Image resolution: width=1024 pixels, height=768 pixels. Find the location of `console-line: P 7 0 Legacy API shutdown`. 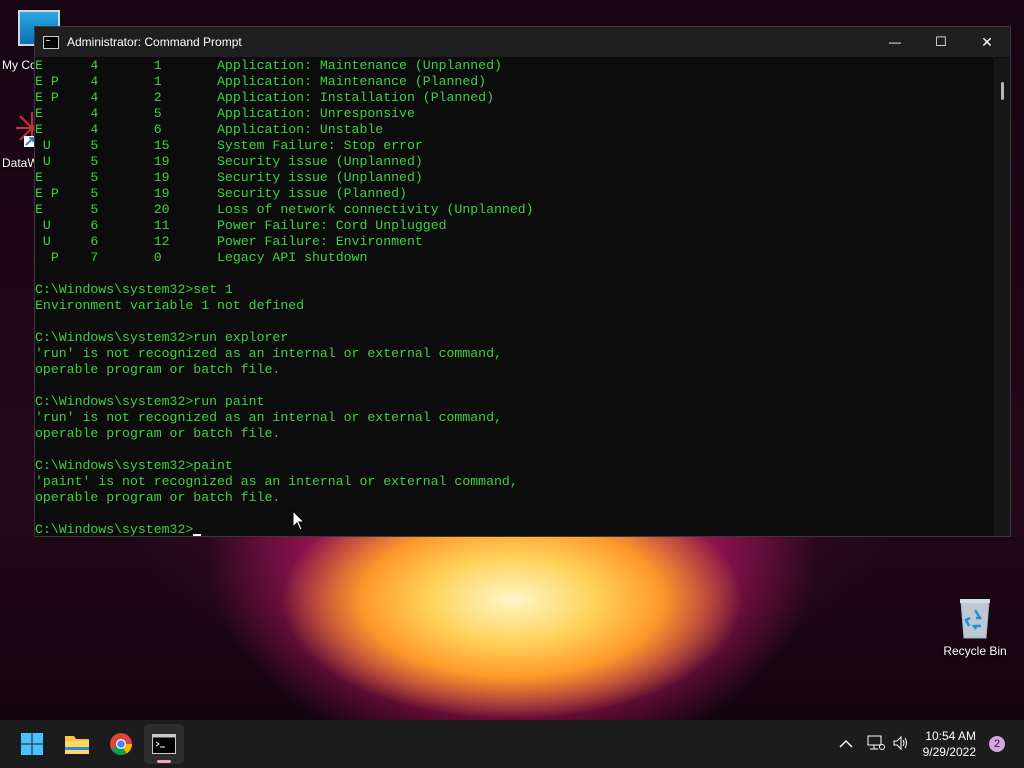

console-line: P 7 0 Legacy API shutdown is located at coordinates (201, 257).